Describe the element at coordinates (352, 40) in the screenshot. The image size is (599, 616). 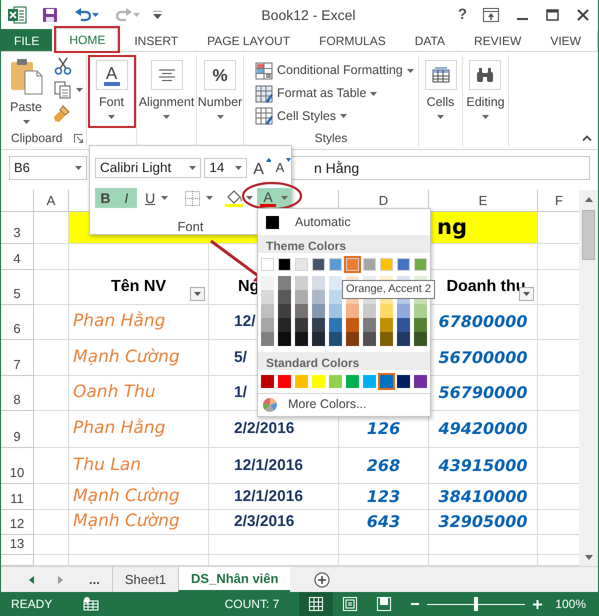
I see `ribbon-tab: FORMULAS` at that location.